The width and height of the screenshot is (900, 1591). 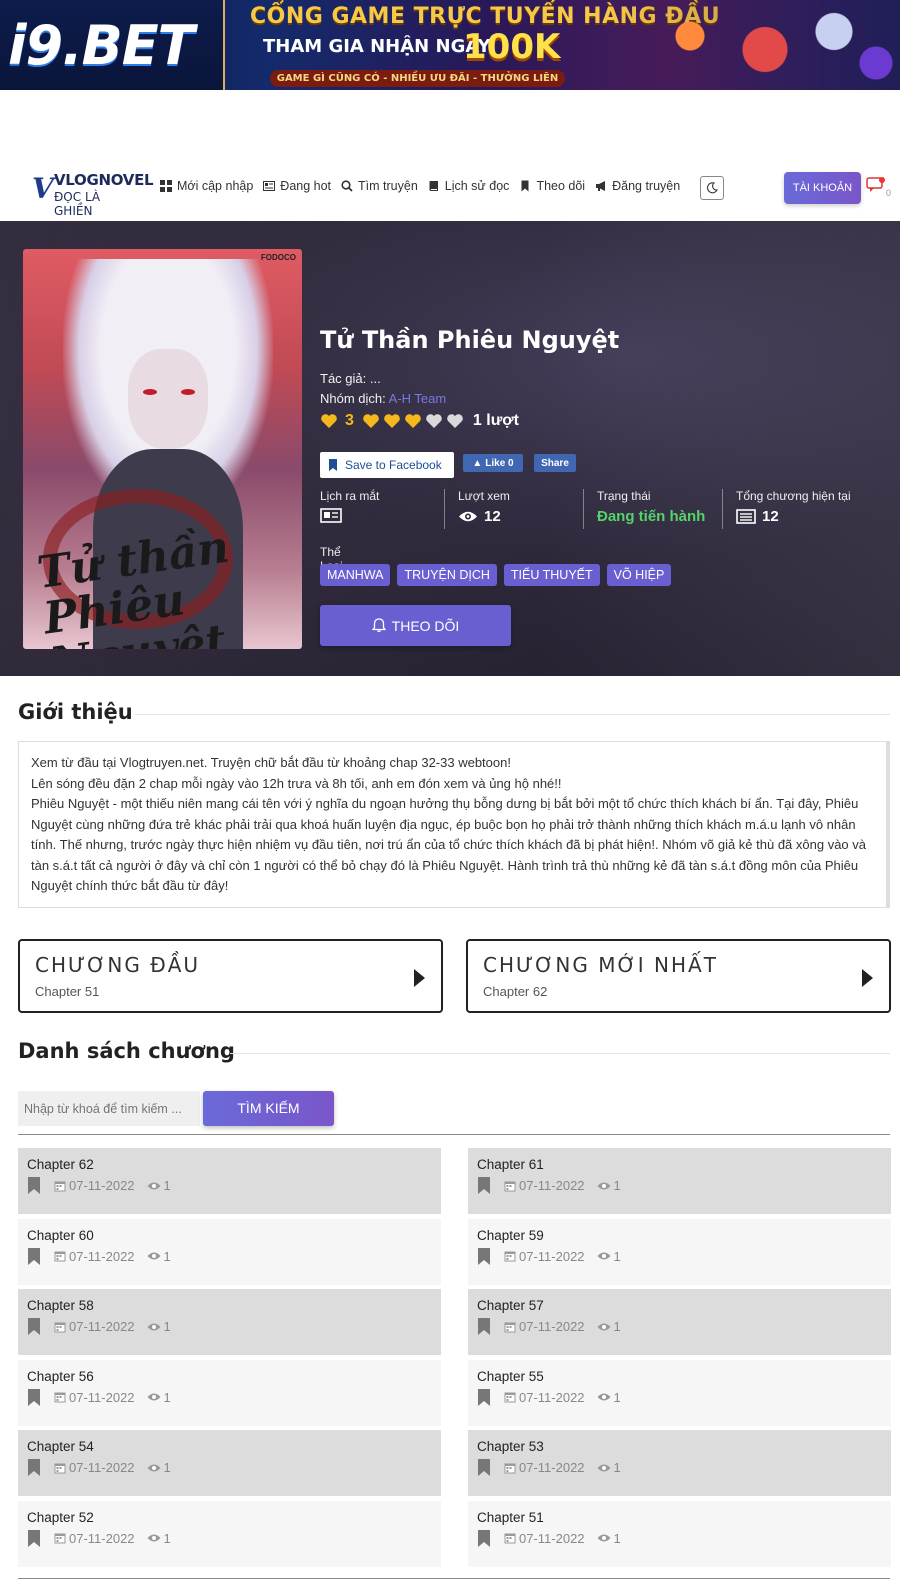 I want to click on chapter-list-title: Danh sách chương, so click(x=126, y=1051).